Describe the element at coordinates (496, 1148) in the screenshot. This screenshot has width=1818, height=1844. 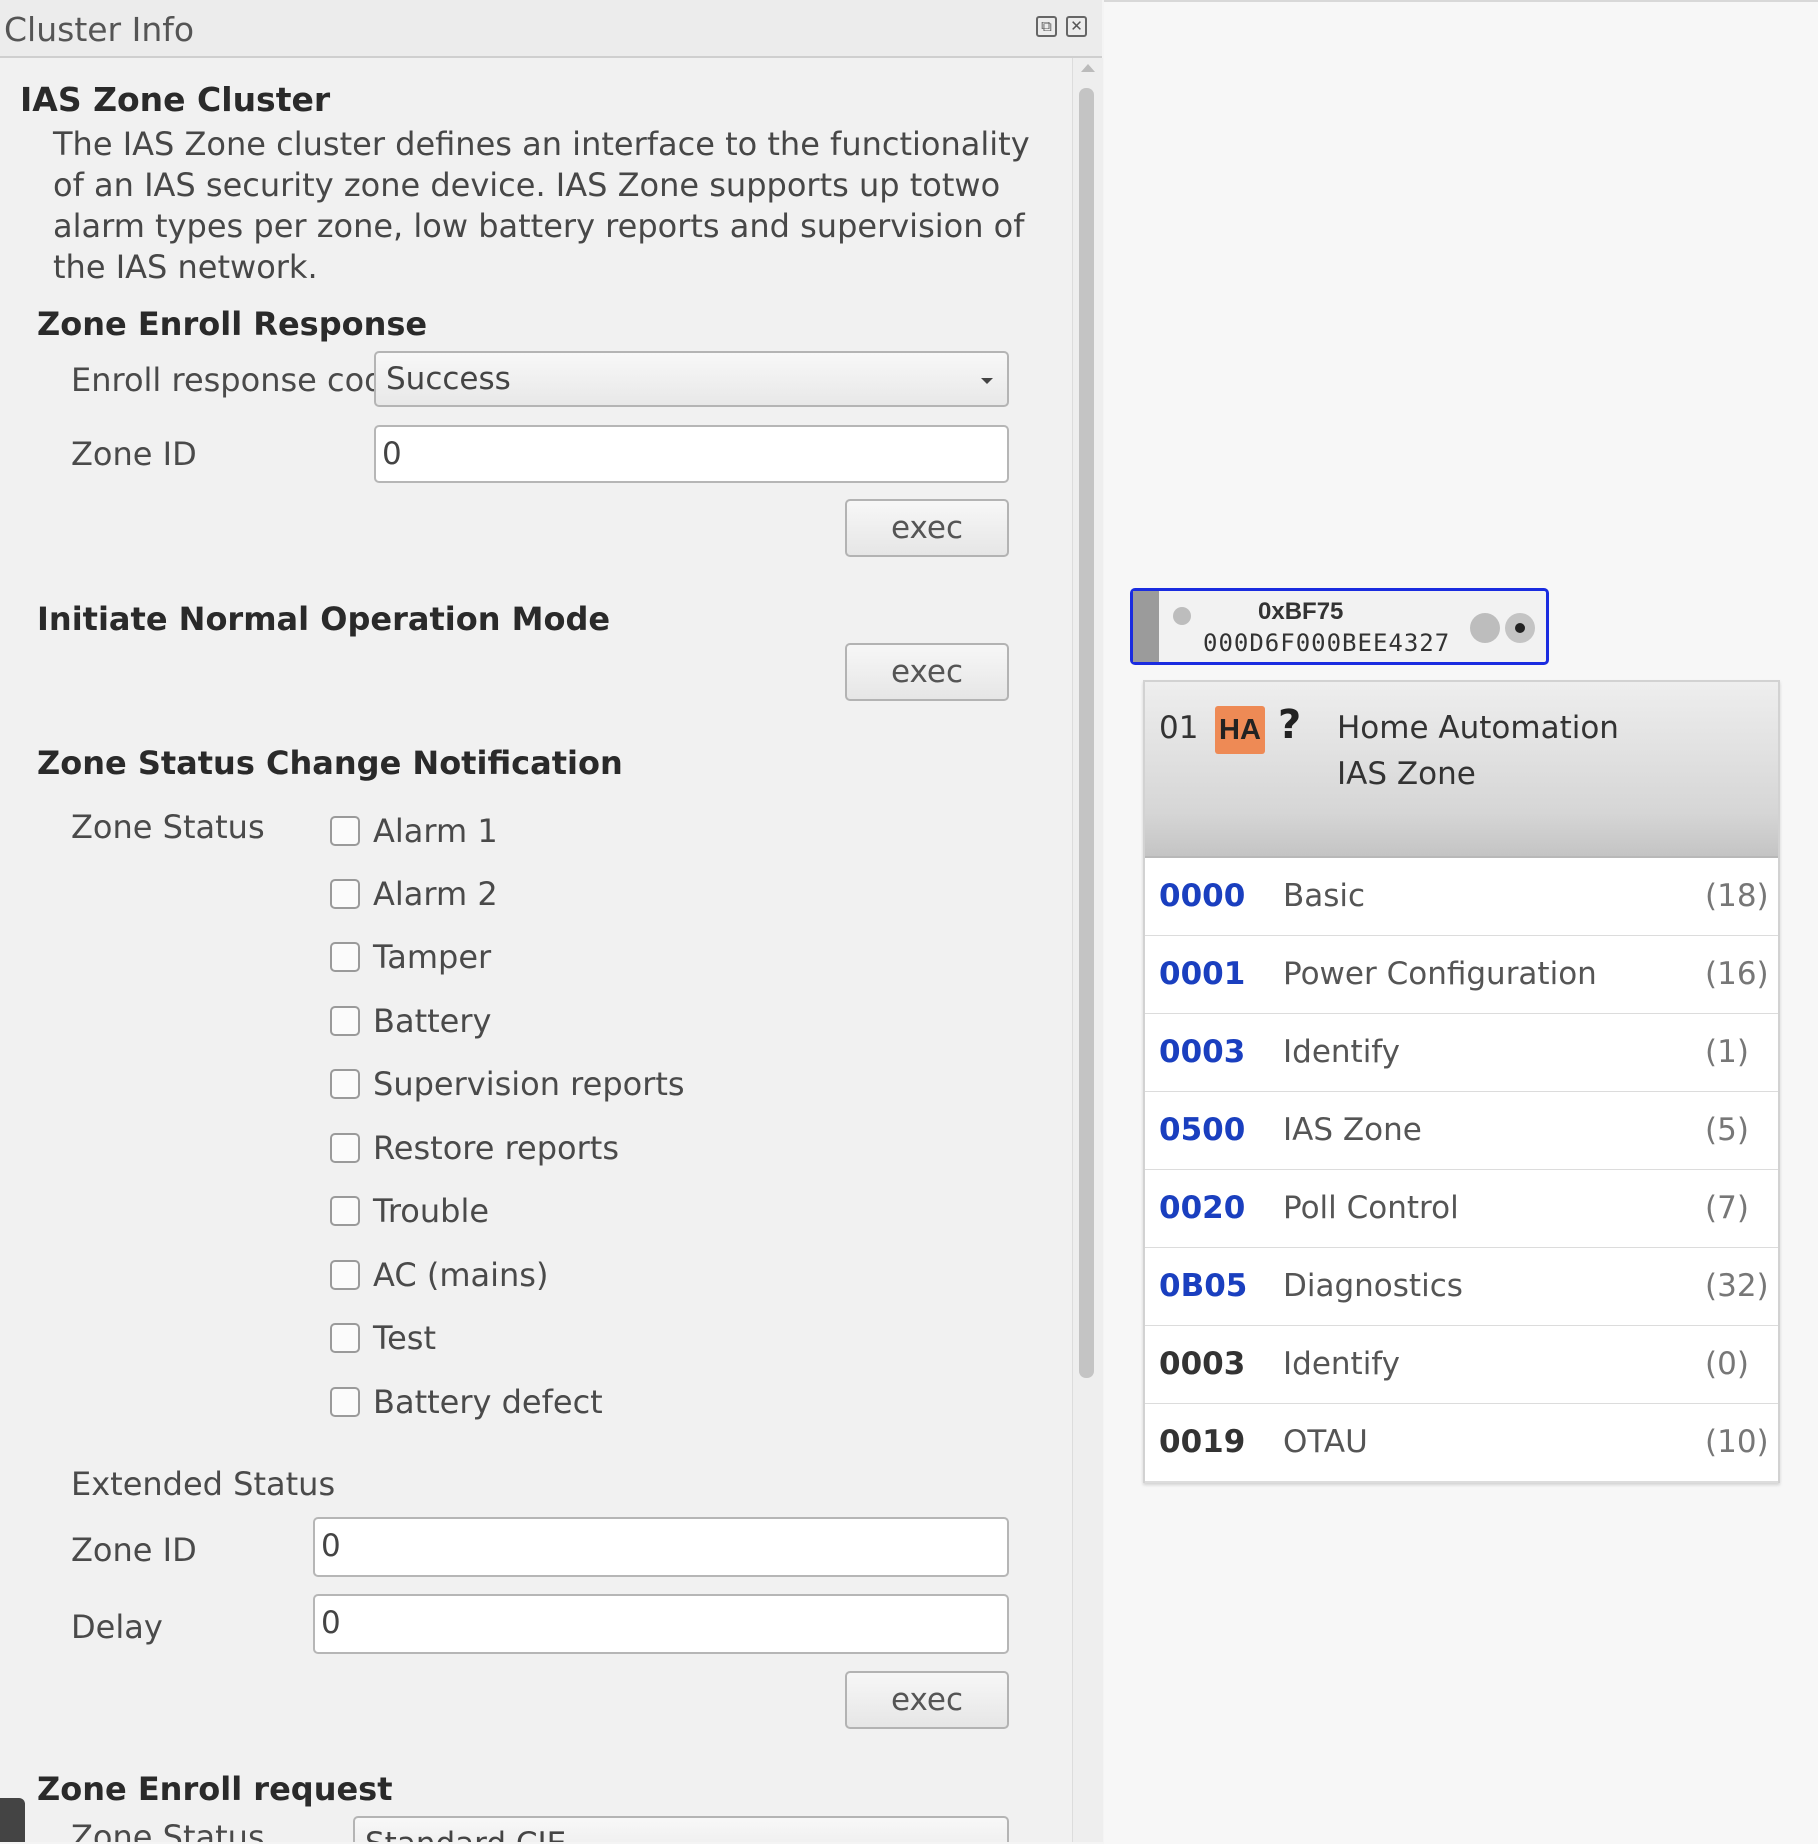
I see `checkbox-label: Restore reports` at that location.